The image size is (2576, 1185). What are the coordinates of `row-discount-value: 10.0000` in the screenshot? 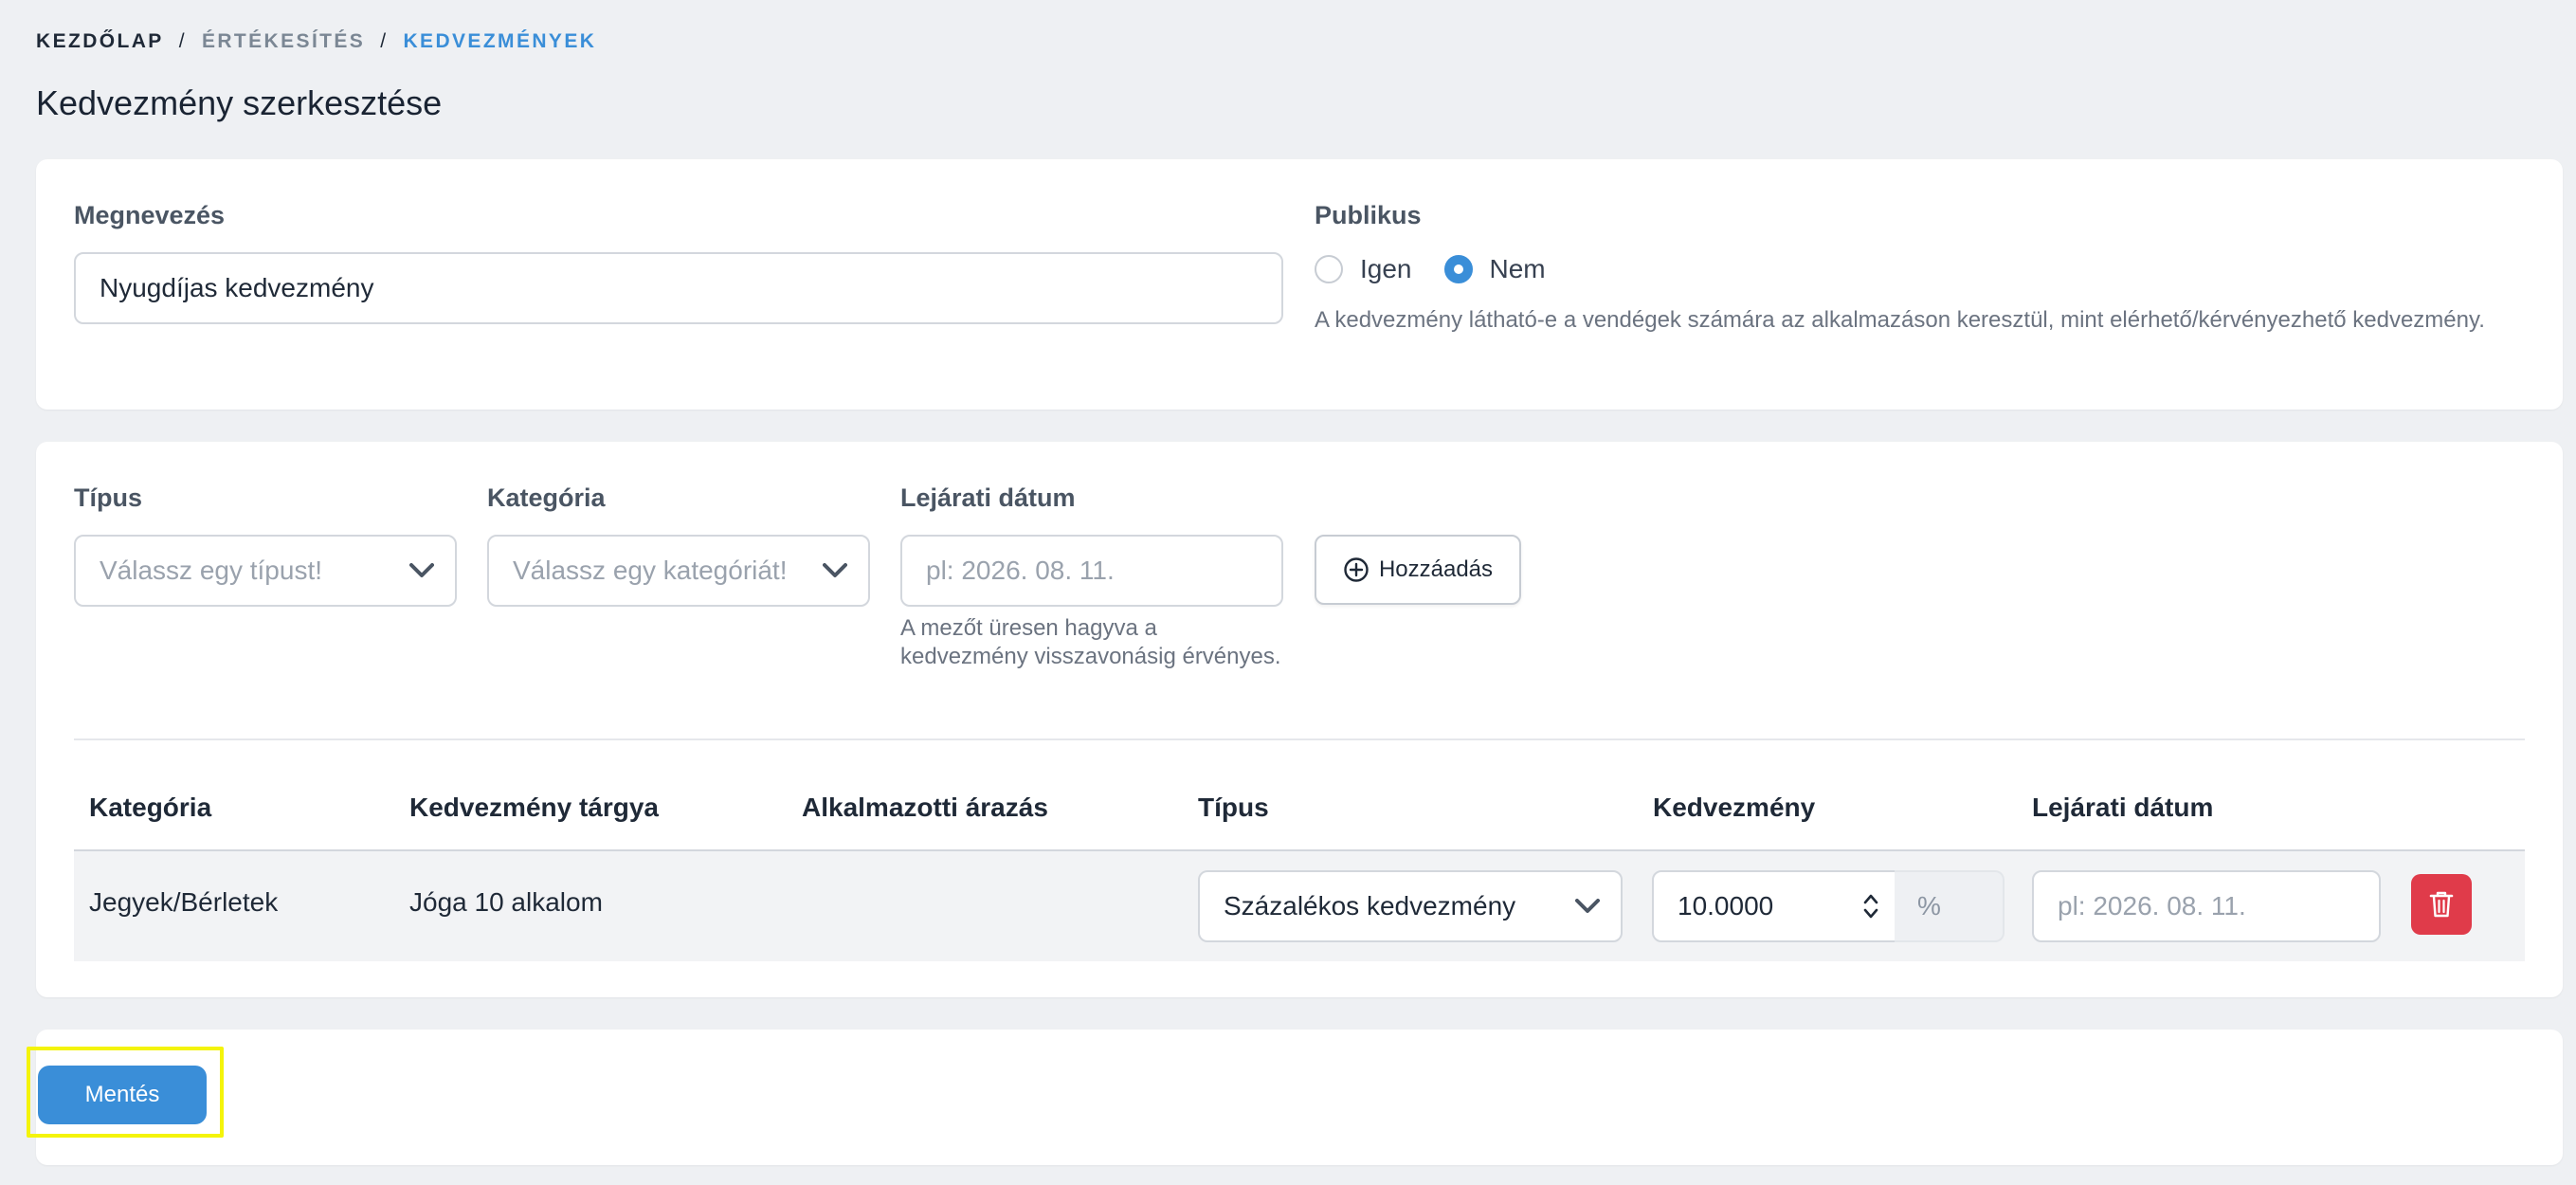 It's located at (1726, 906).